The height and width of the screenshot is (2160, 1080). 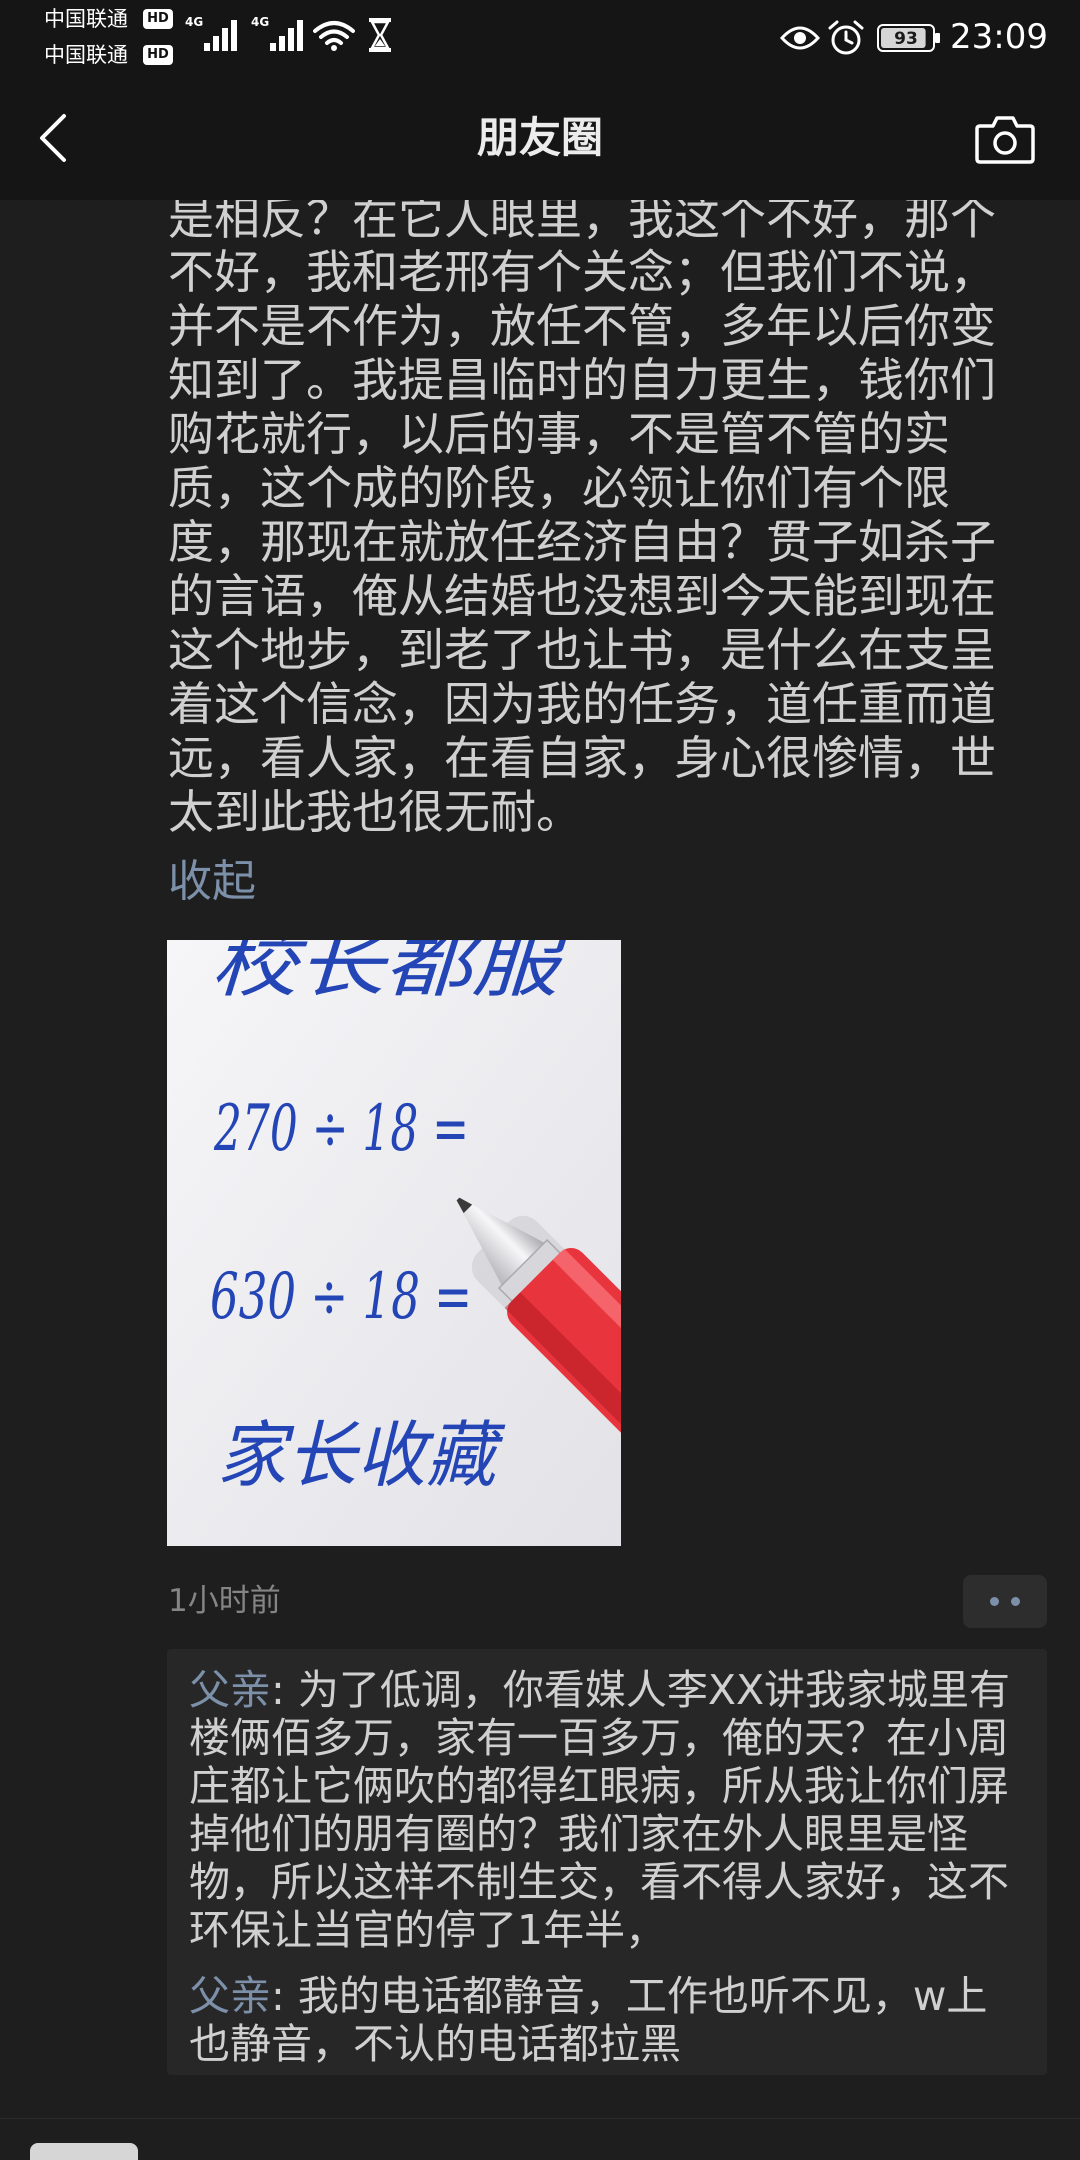 I want to click on post-image: 校长都服 270 ÷ 18 = 630 ÷ 18 = 家长收藏, so click(x=394, y=1243).